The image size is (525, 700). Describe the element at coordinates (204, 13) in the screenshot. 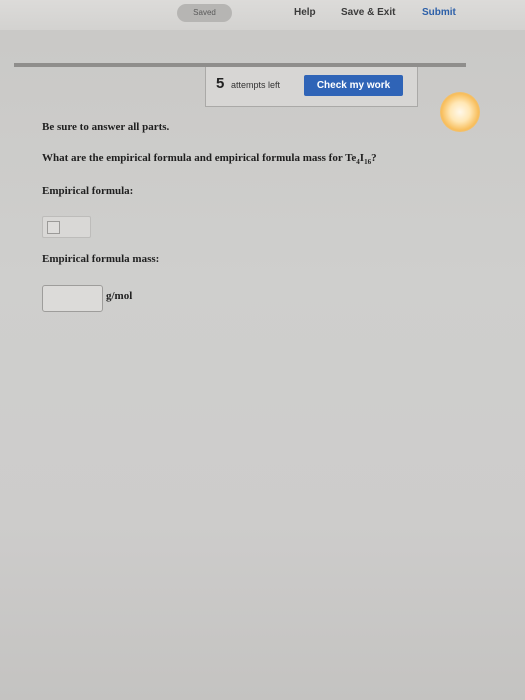

I see `saved-status-badge: Saved` at that location.